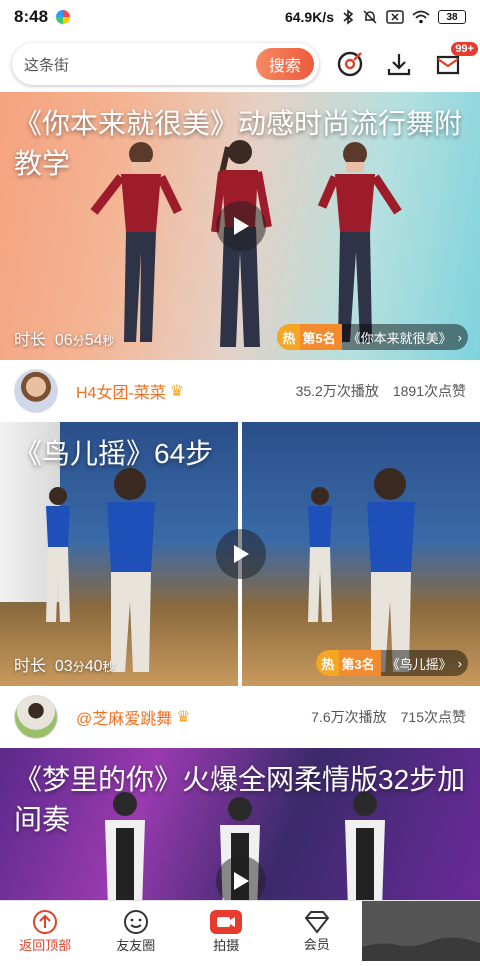 The width and height of the screenshot is (480, 966). I want to click on video-duration: 时长 03分40秒, so click(64, 664).